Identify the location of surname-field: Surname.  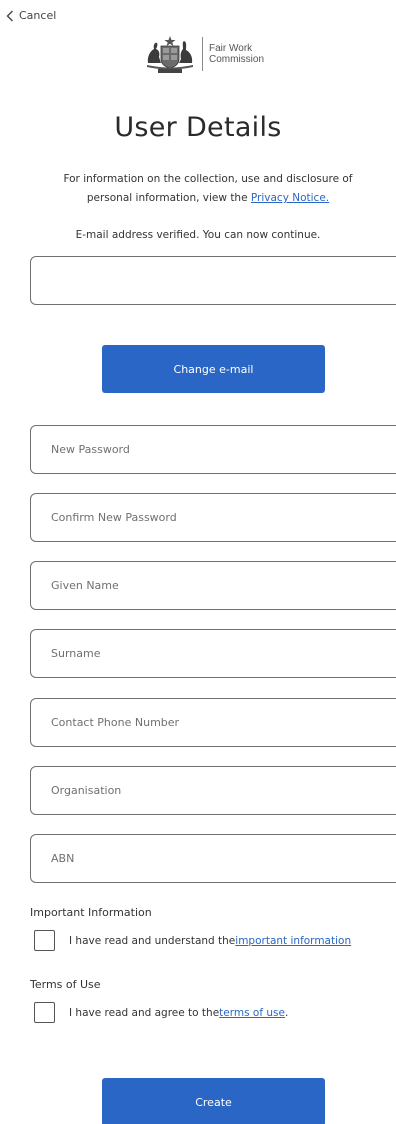
(213, 653).